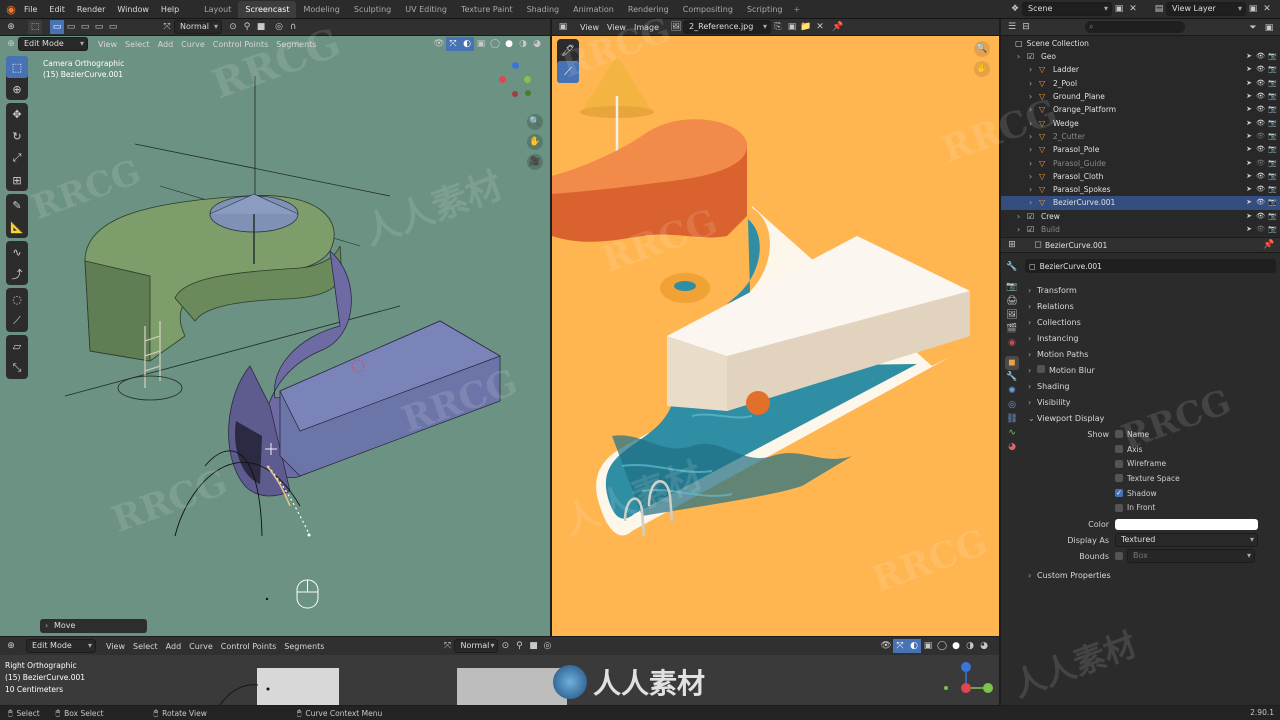 The width and height of the screenshot is (1280, 720). Describe the element at coordinates (1012, 315) in the screenshot. I see `view-layer-tab-icon: 🖼` at that location.